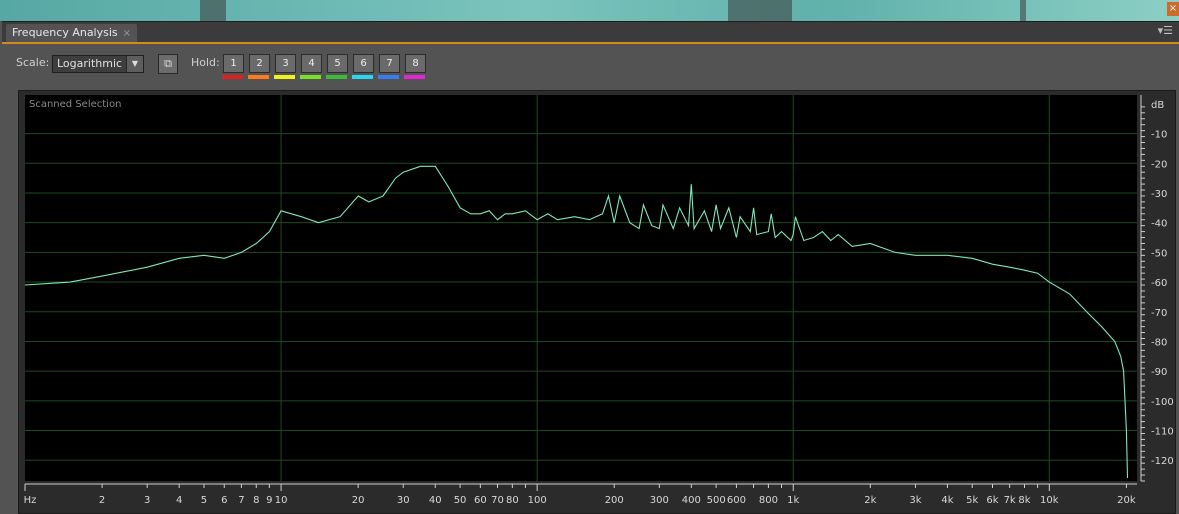 The height and width of the screenshot is (514, 1179). I want to click on y-tick-label: -80, so click(1159, 342).